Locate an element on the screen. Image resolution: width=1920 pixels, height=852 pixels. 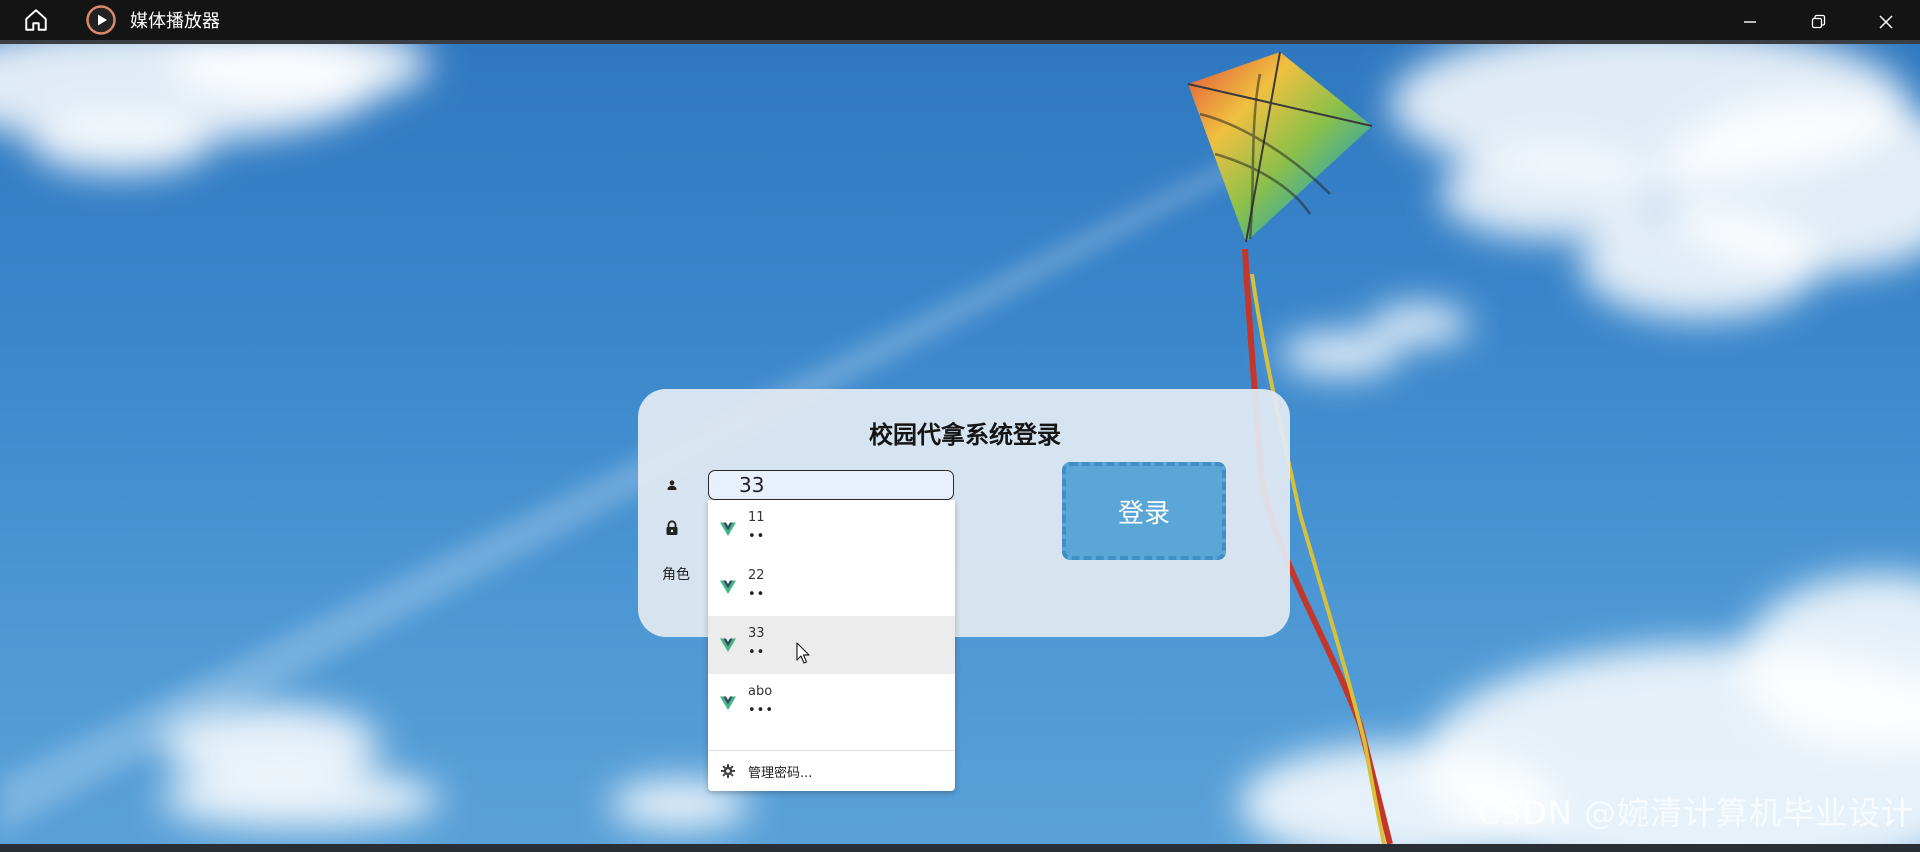
autofill-item-11: 11 •• is located at coordinates (831, 529).